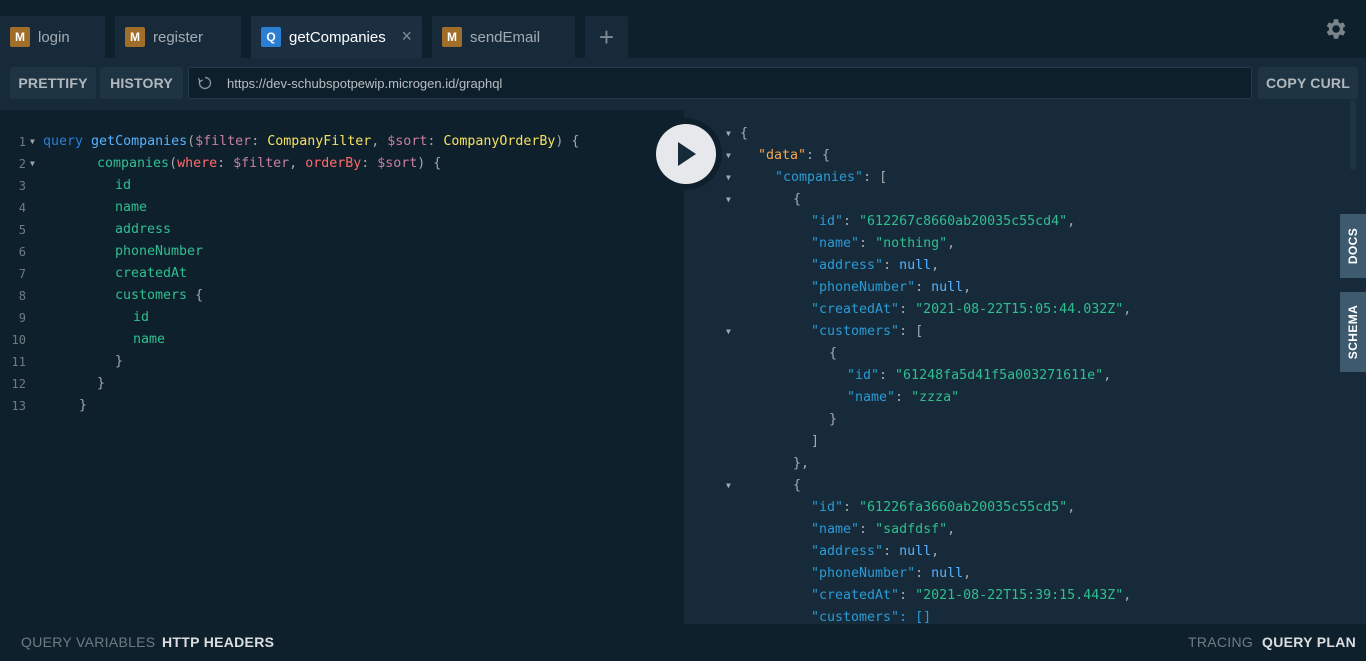 The width and height of the screenshot is (1366, 661). I want to click on code-line: "companies": [, so click(831, 177).